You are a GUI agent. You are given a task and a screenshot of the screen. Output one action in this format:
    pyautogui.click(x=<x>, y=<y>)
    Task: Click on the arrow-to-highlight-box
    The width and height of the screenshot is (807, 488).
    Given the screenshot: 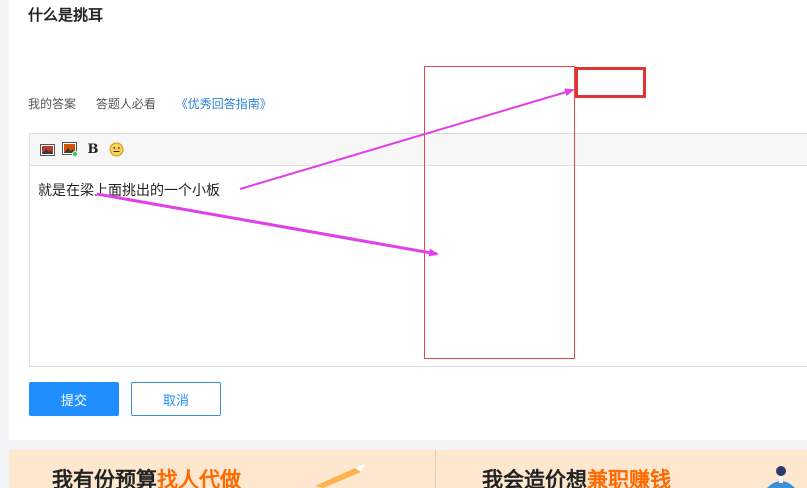 What is the action you would take?
    pyautogui.click(x=407, y=139)
    